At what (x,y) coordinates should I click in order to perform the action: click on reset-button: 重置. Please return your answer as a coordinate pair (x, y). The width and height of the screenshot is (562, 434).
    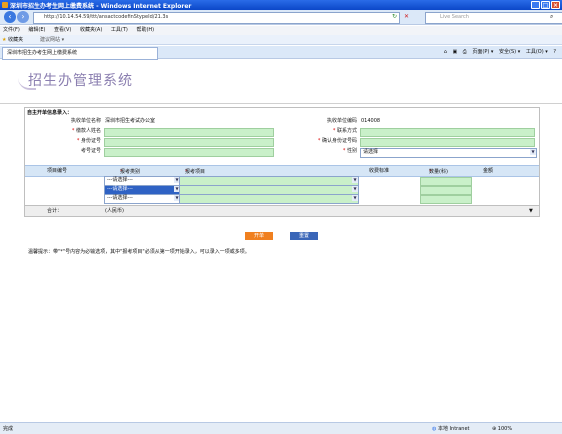
    Looking at the image, I should click on (304, 236).